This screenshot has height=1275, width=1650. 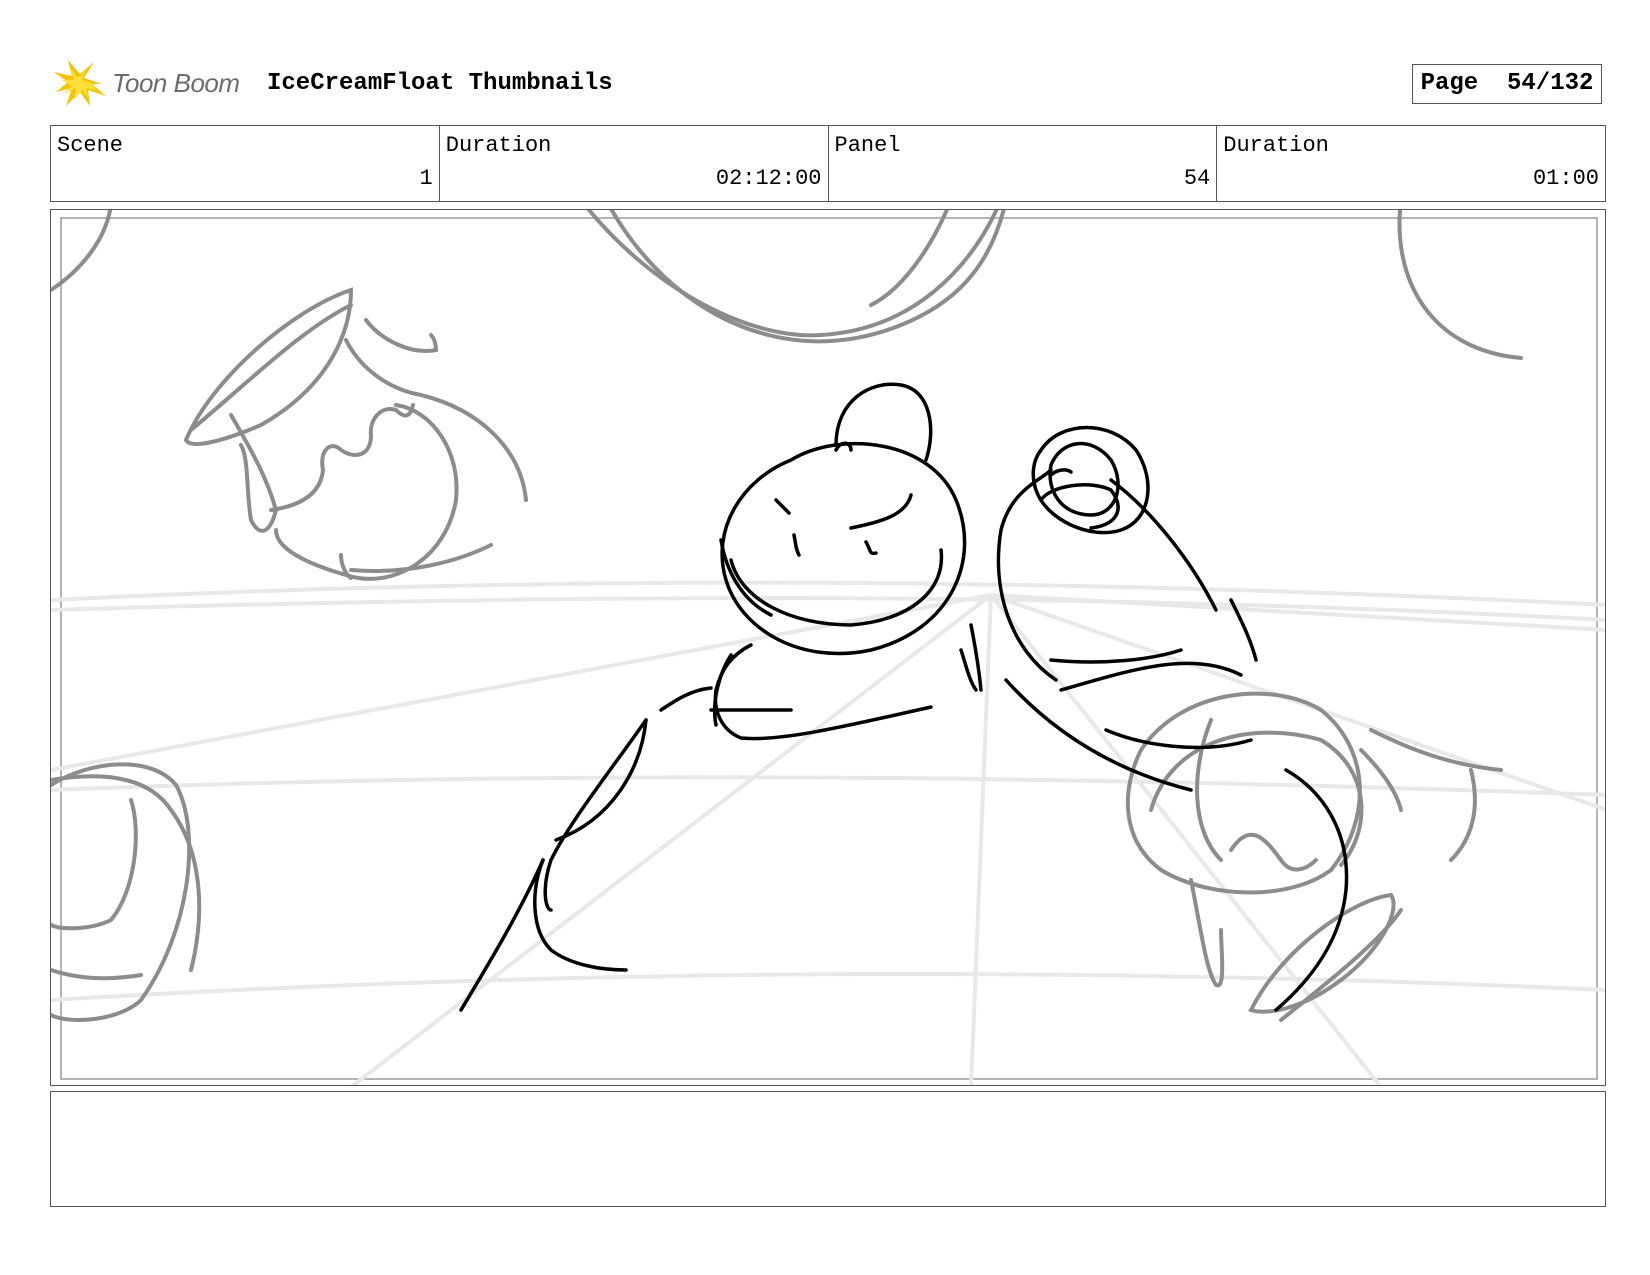 What do you see at coordinates (176, 83) in the screenshot?
I see `logo-text: Toon Boom` at bounding box center [176, 83].